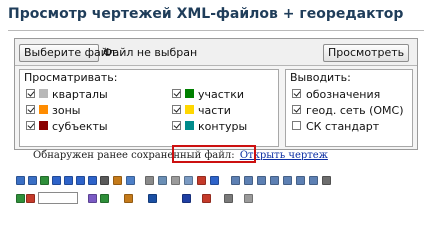  Describe the element at coordinates (214, 180) in the screenshot. I see `undo-icon` at that location.